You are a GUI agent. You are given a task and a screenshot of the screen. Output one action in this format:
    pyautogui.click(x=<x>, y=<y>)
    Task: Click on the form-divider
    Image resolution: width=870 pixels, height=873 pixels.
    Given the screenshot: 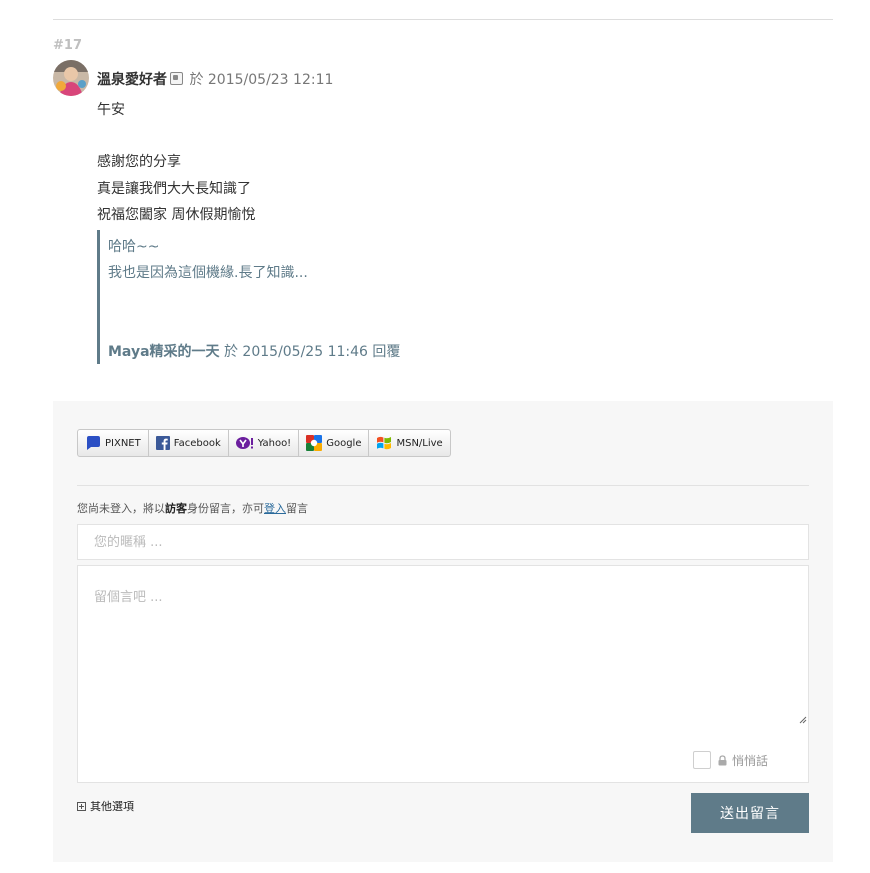 What is the action you would take?
    pyautogui.click(x=443, y=485)
    